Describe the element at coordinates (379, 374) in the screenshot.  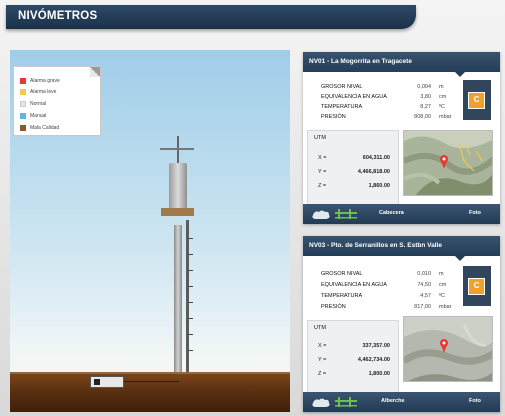
I see `coord-value: 1,800.00` at that location.